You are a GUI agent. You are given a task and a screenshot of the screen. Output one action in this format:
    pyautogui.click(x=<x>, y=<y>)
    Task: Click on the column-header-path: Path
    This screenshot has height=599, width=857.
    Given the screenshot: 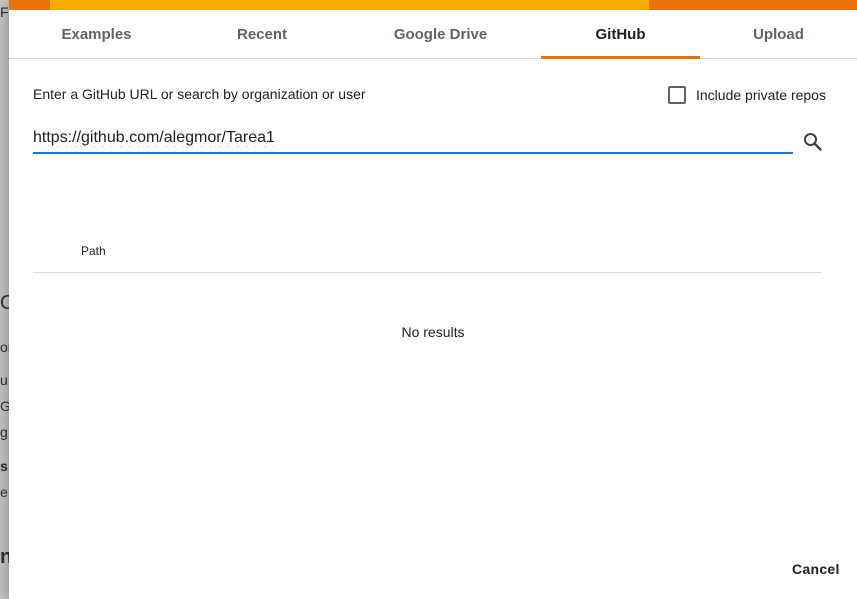 What is the action you would take?
    pyautogui.click(x=93, y=251)
    